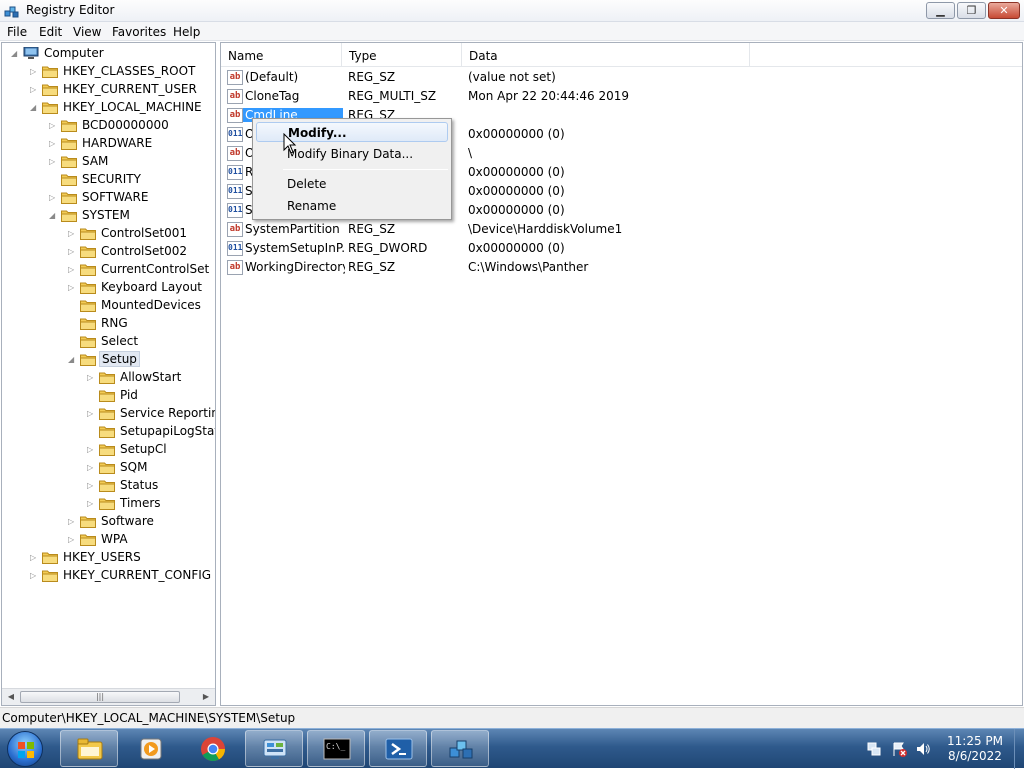 This screenshot has width=1024, height=771. What do you see at coordinates (122, 558) in the screenshot?
I see `tree-node: ▷ HKEY_USERS` at bounding box center [122, 558].